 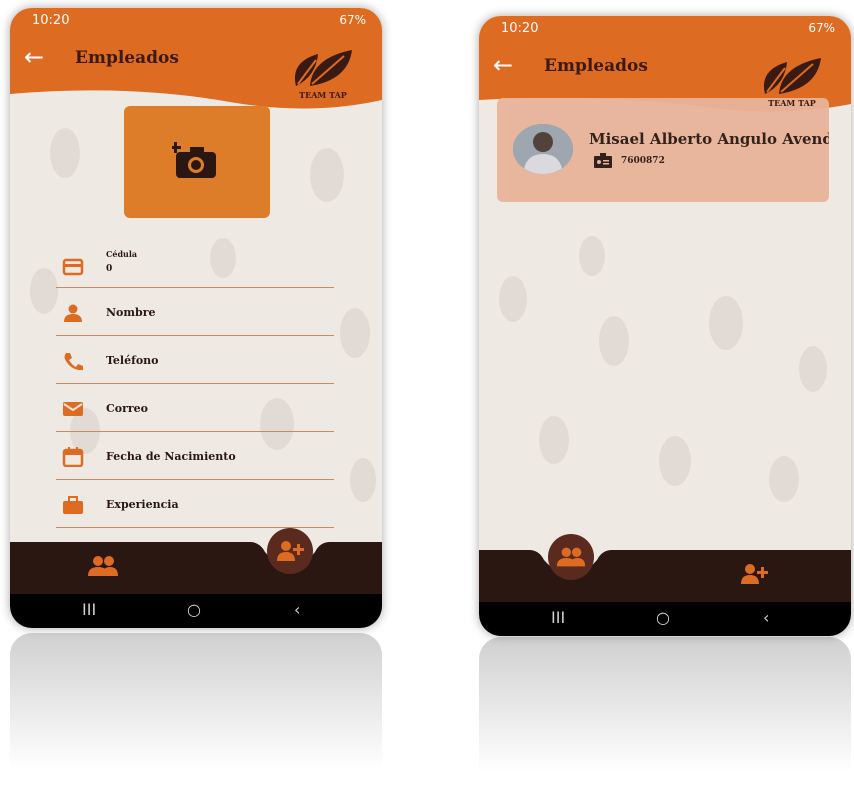 I want to click on add-camera-icon, so click(x=194, y=160).